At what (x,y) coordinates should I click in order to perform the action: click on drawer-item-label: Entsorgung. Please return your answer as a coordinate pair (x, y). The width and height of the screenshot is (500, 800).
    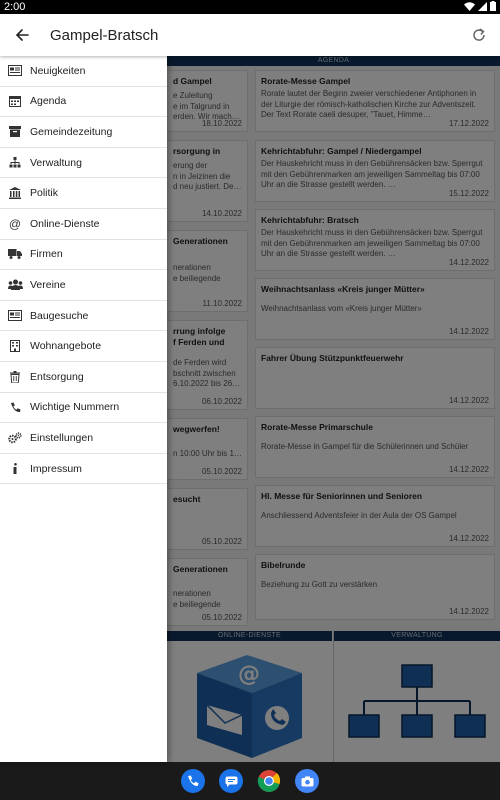
    Looking at the image, I should click on (57, 376).